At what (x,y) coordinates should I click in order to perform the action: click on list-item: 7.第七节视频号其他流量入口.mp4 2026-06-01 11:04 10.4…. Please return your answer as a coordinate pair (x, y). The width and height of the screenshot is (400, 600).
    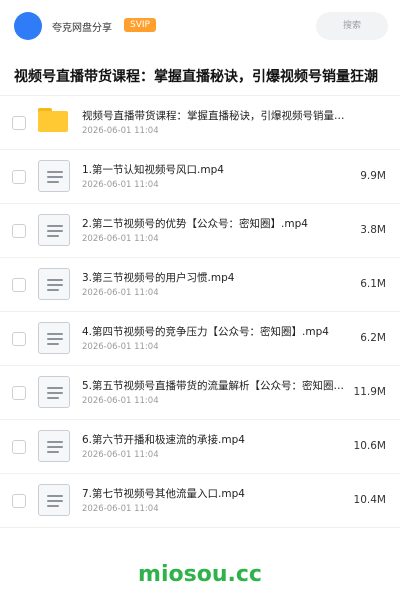
    Looking at the image, I should click on (200, 501).